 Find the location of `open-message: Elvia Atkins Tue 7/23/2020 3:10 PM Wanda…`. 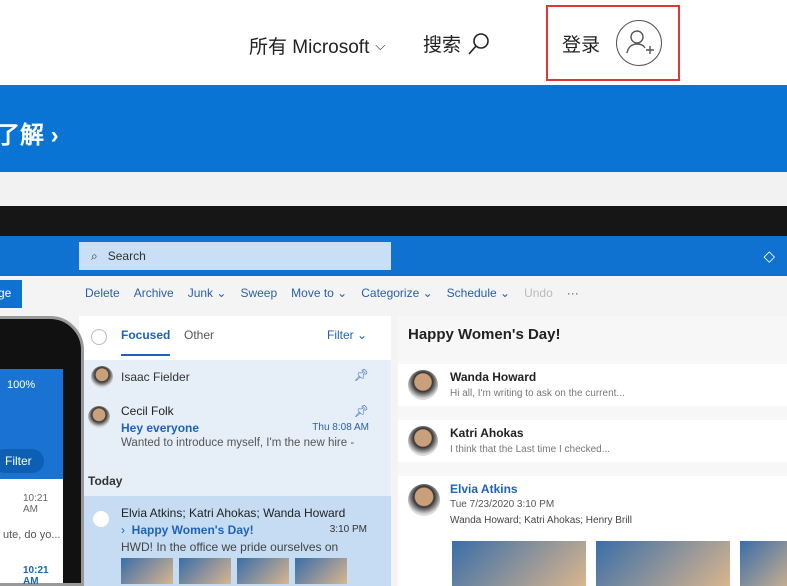

open-message: Elvia Atkins Tue 7/23/2020 3:10 PM Wanda… is located at coordinates (592, 531).